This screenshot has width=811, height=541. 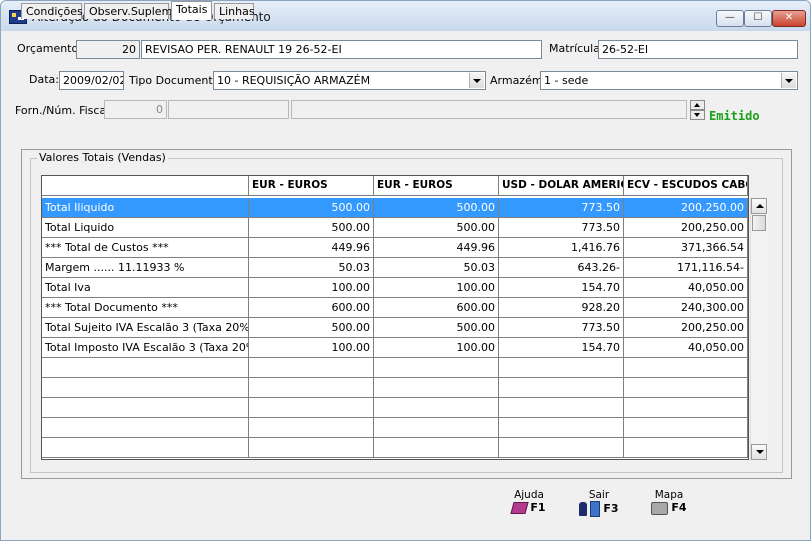 I want to click on value-cell: 643.26-, so click(x=561, y=268).